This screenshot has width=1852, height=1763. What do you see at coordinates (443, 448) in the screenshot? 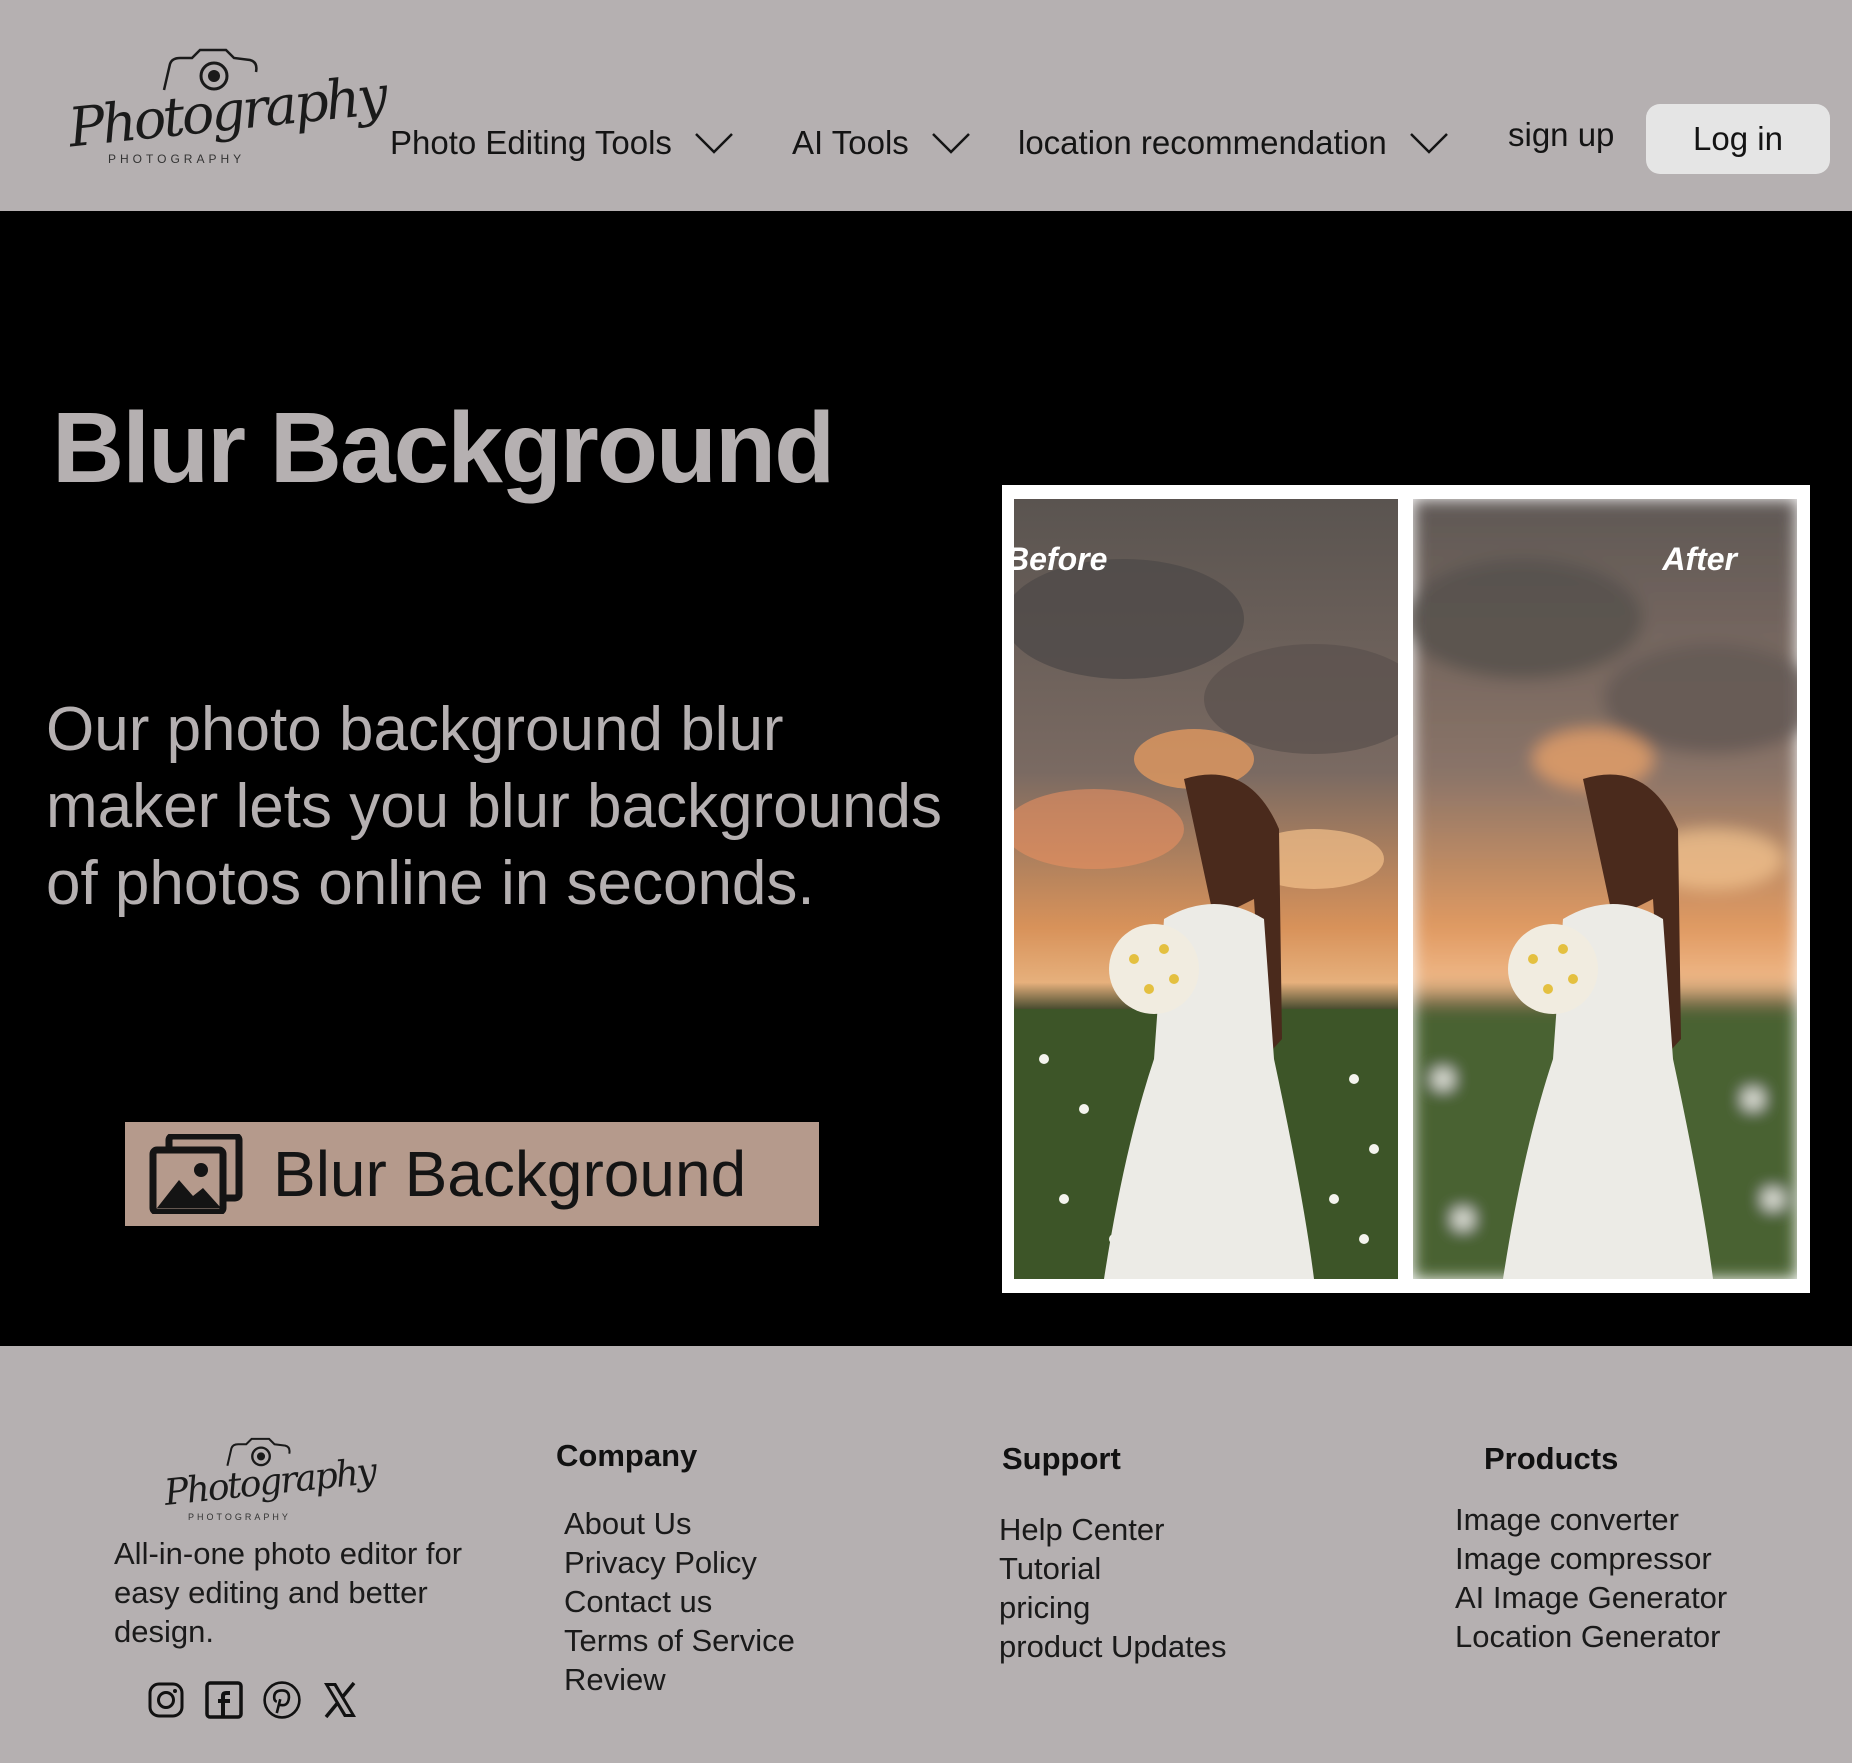
I see `page-title: Blur Background` at bounding box center [443, 448].